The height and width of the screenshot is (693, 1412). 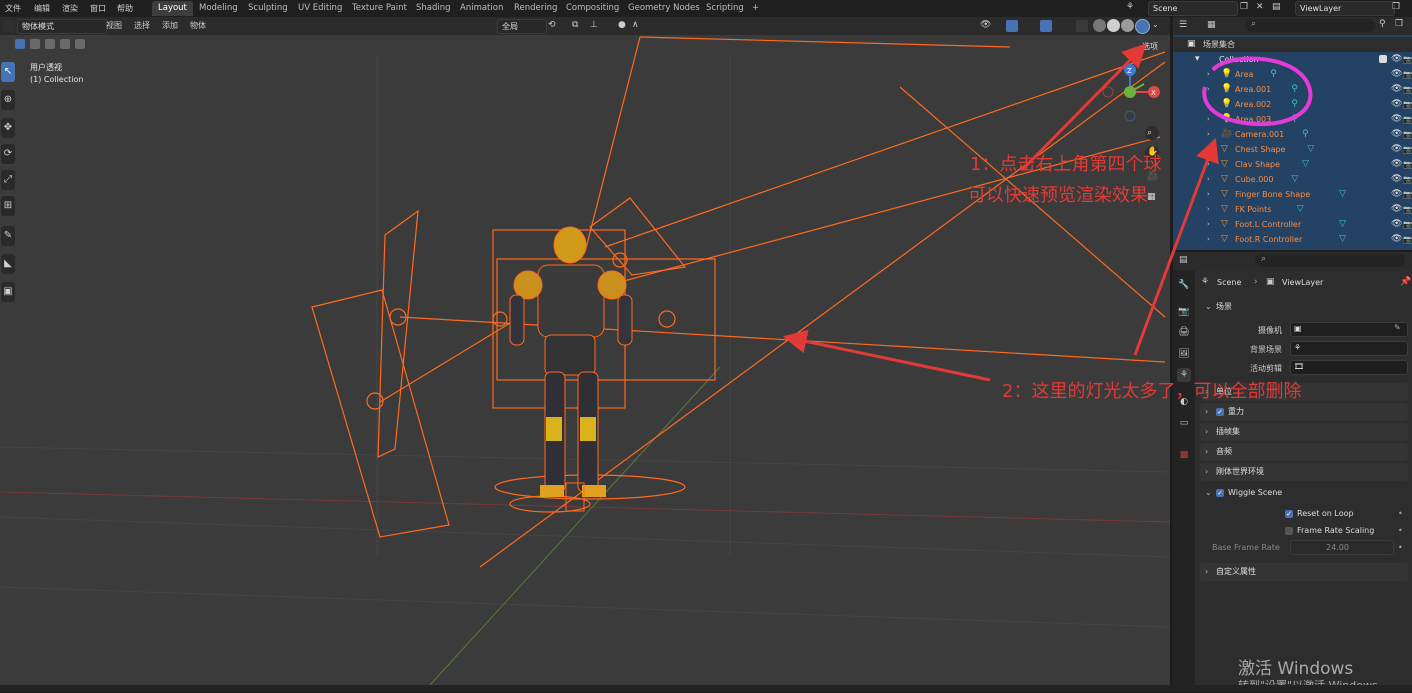 I want to click on status-bar, so click(x=706, y=688).